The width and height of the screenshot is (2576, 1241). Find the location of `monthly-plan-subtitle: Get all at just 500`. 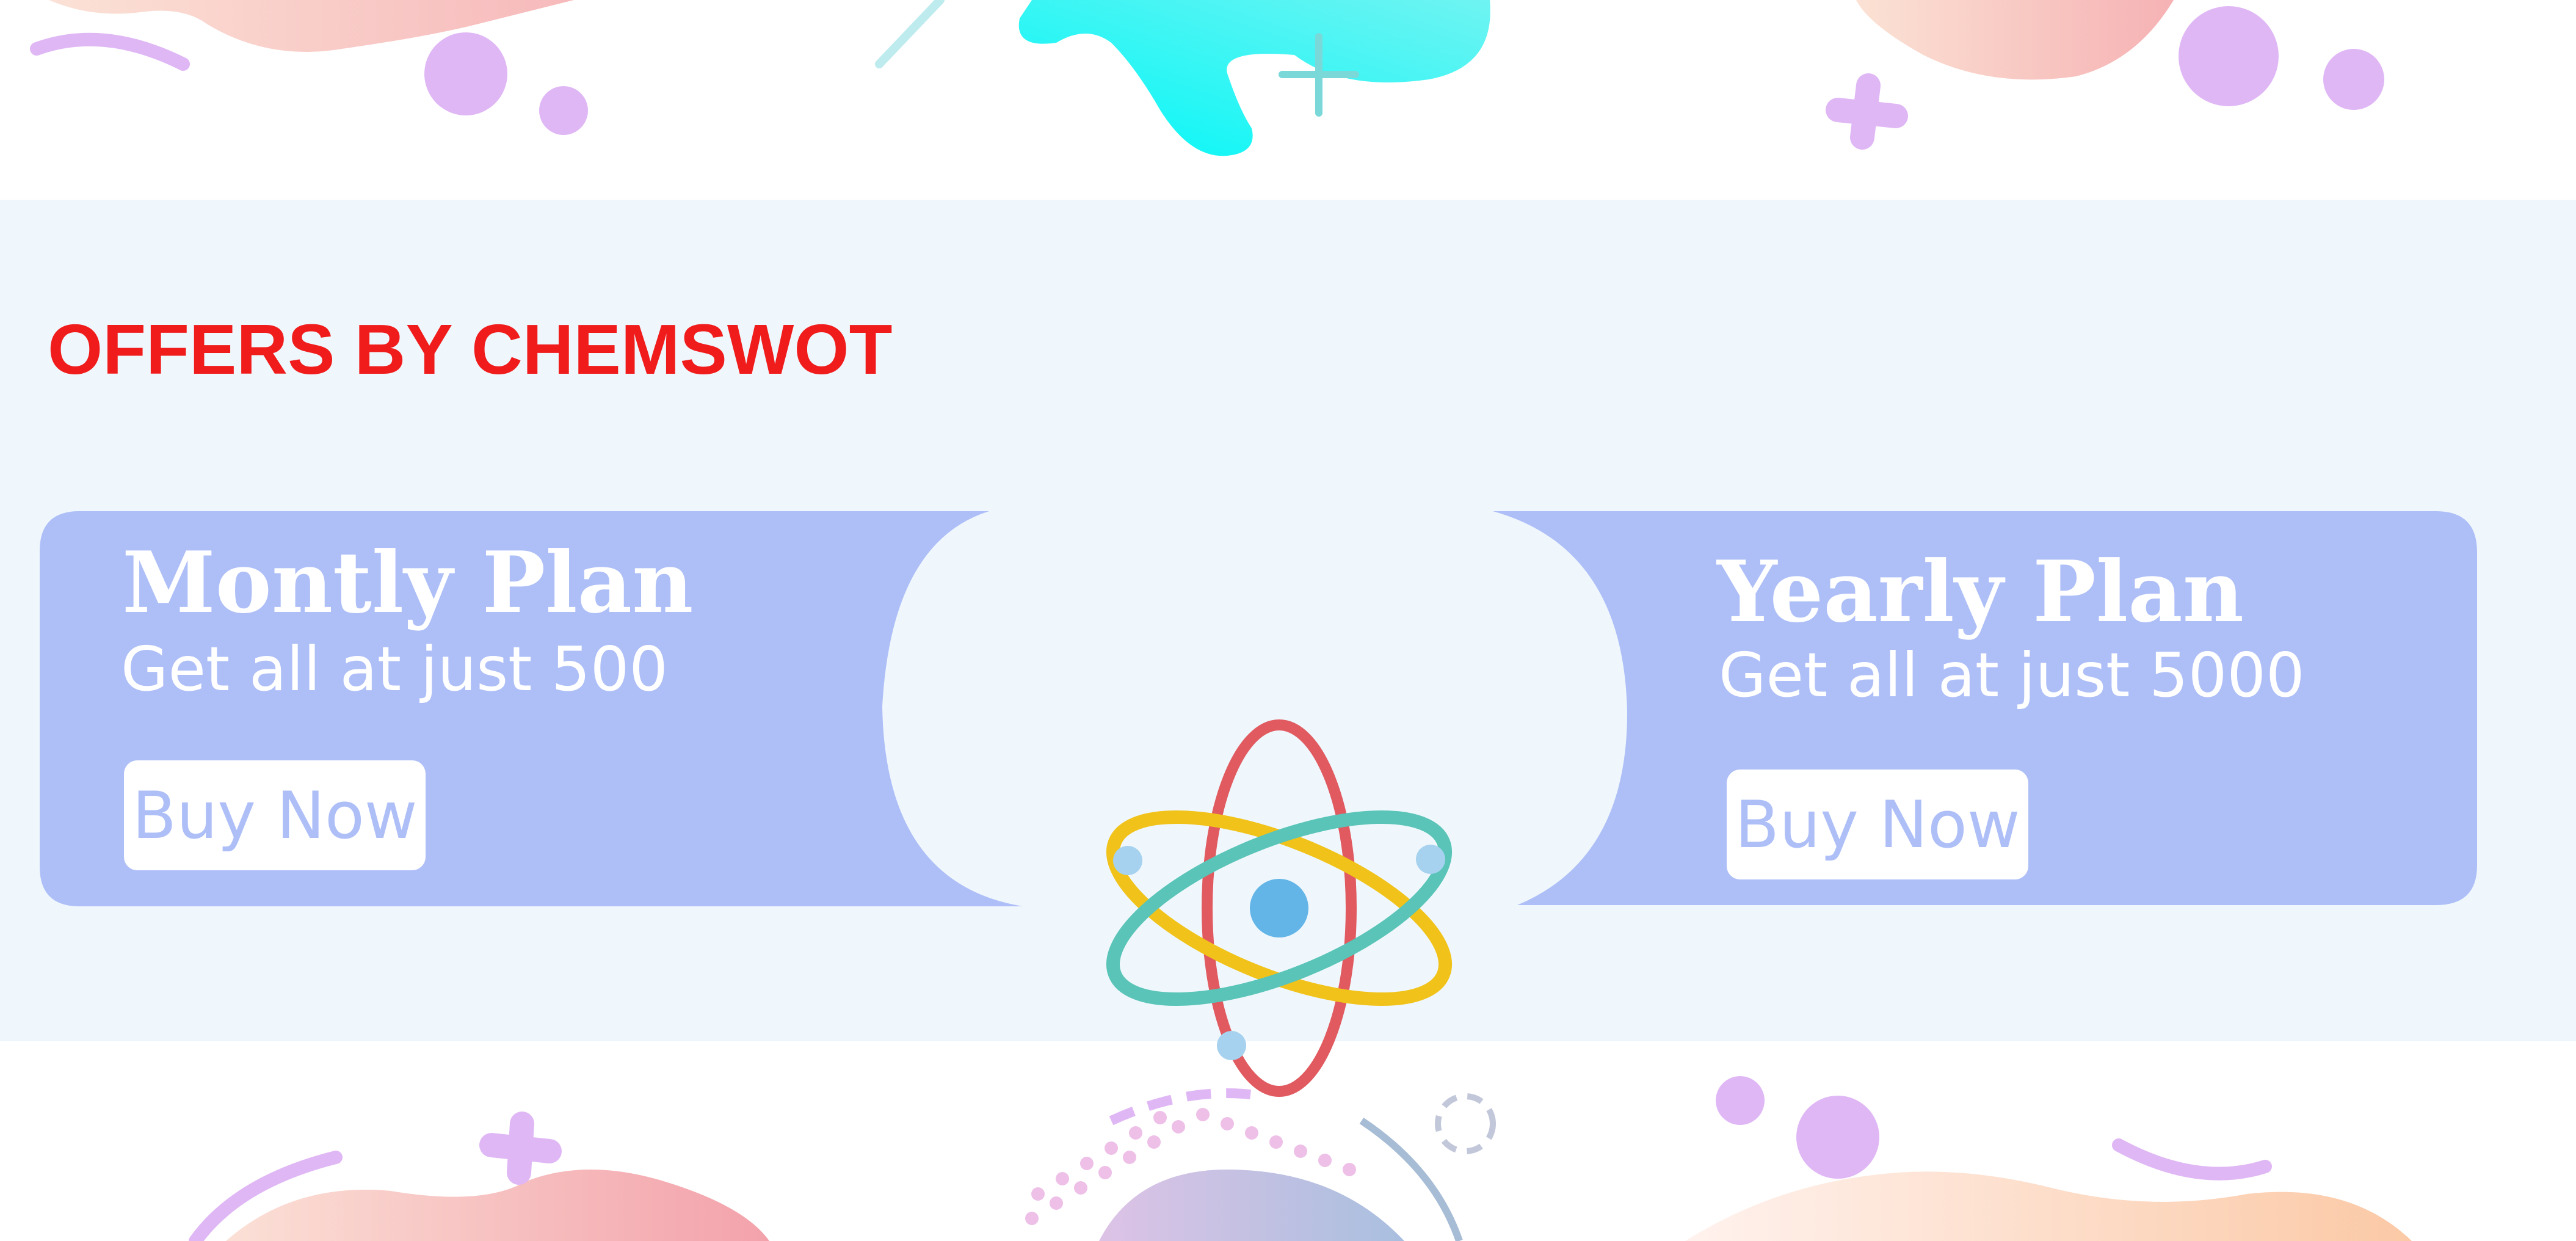

monthly-plan-subtitle: Get all at just 500 is located at coordinates (395, 669).